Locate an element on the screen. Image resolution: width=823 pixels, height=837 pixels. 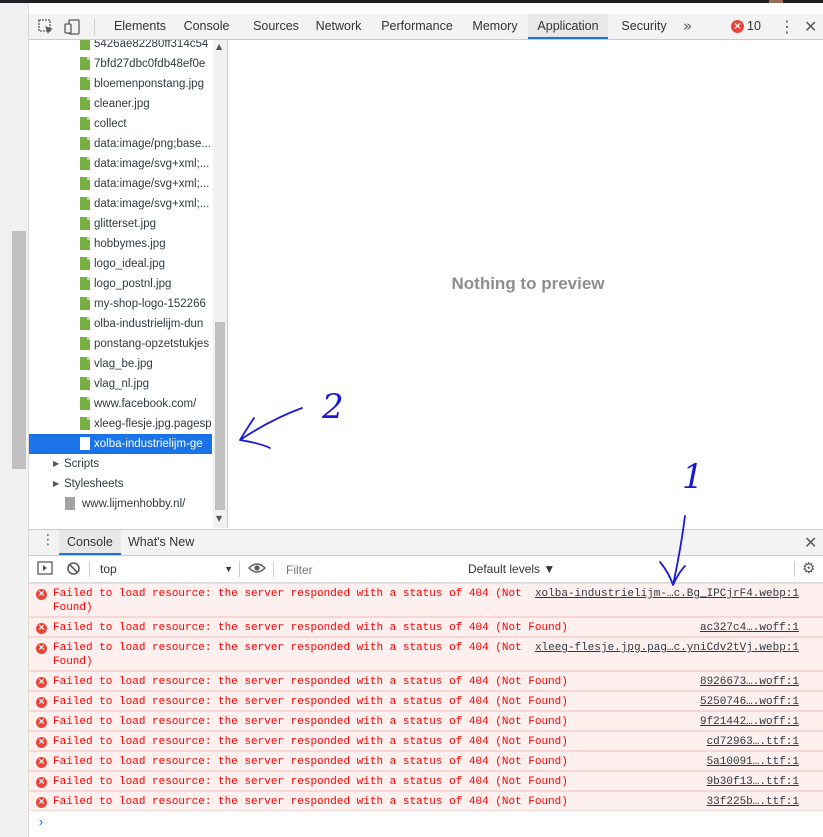
tree-item-label: my-shop-logo-152266 is located at coordinates (150, 304).